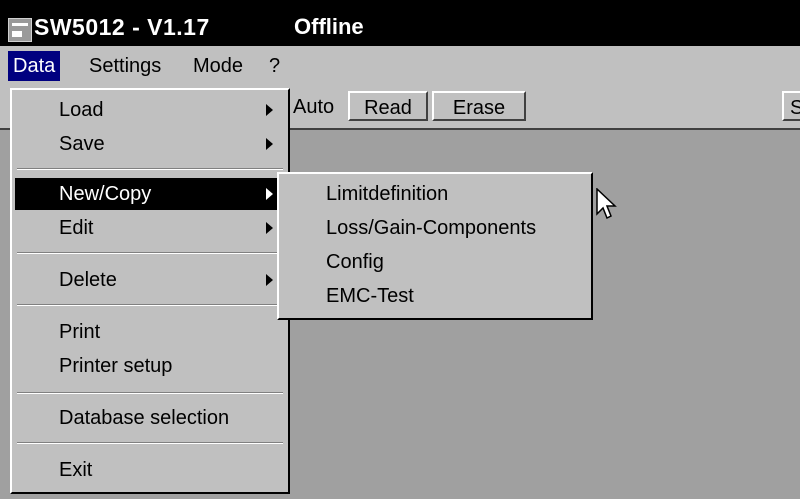 Image resolution: width=800 pixels, height=499 pixels. What do you see at coordinates (431, 228) in the screenshot?
I see `submenu-item-label: Loss/Gain-Components` at bounding box center [431, 228].